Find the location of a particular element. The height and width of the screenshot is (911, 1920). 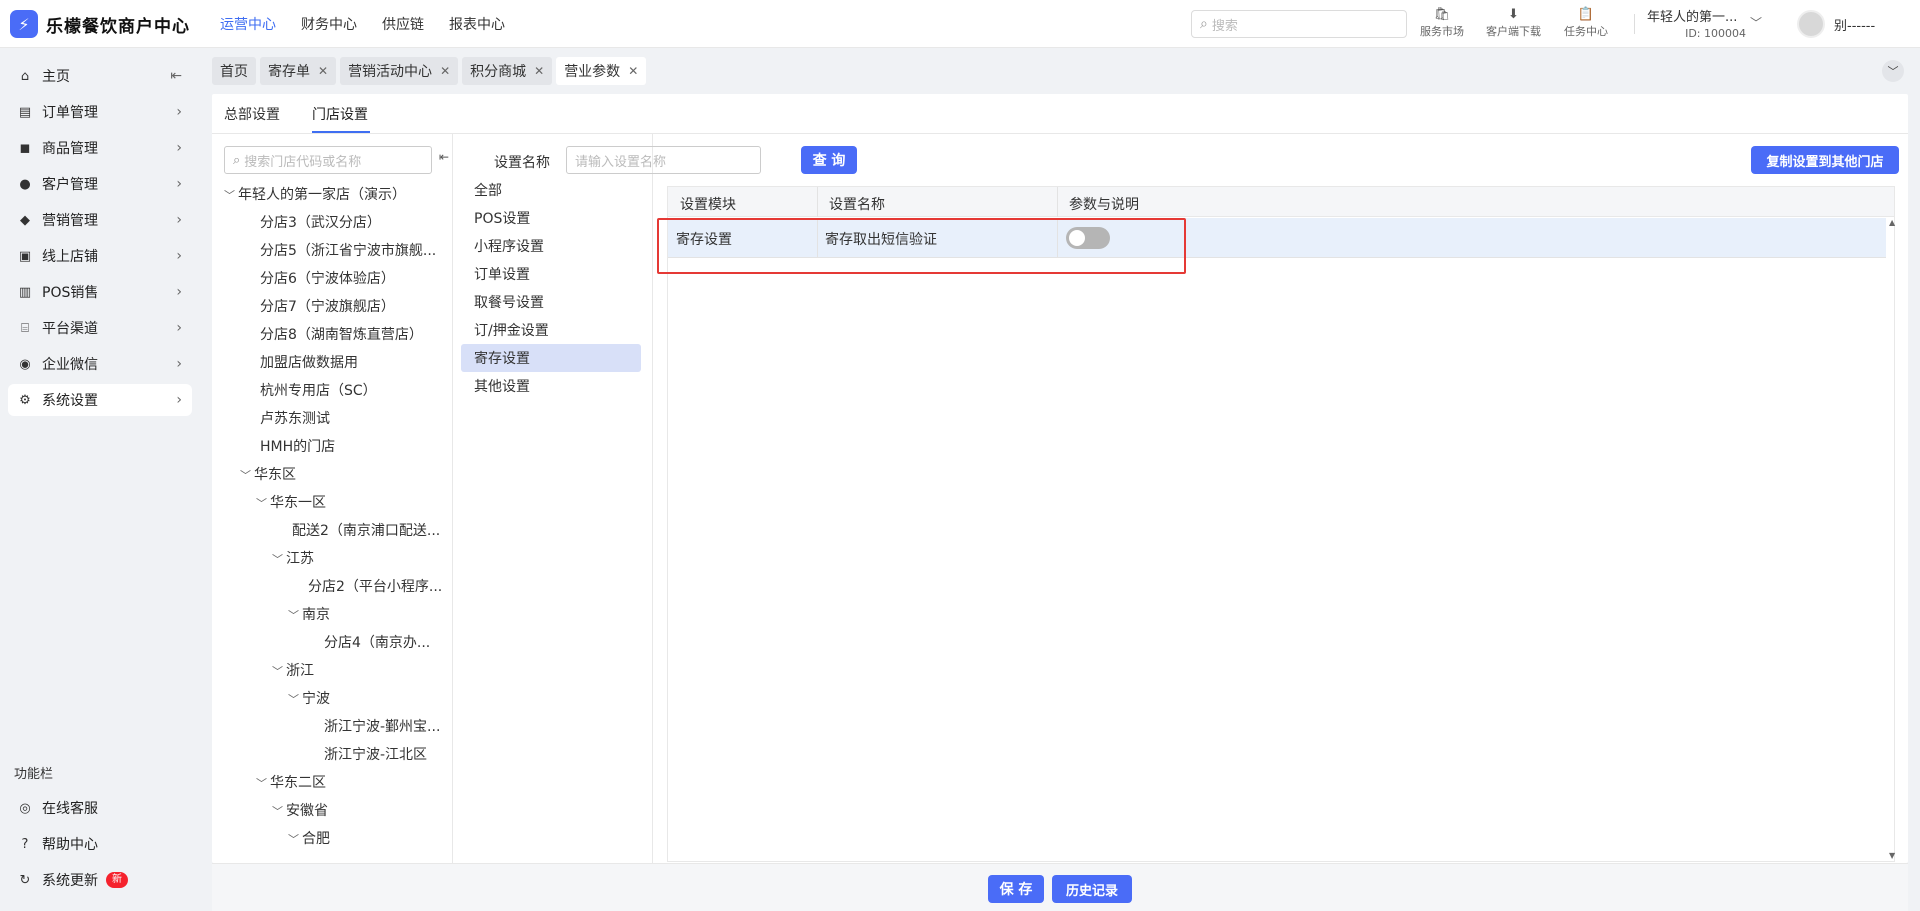

sidebar-item-settings: ⚙ 系统设置 › is located at coordinates (100, 400).